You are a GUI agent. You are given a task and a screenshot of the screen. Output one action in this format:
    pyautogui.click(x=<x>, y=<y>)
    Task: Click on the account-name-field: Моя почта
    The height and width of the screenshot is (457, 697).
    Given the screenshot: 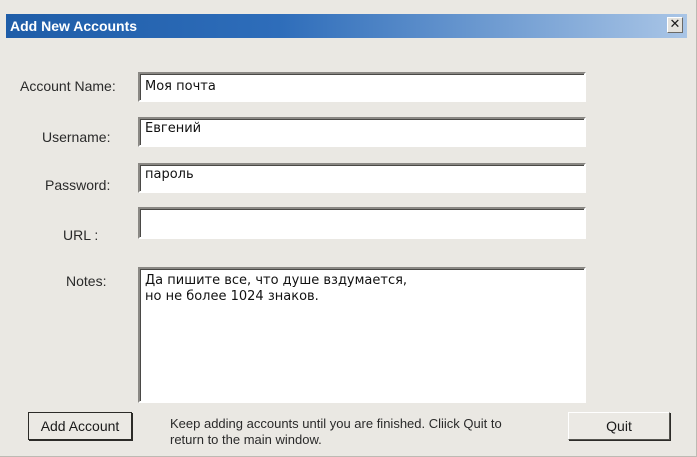 What is the action you would take?
    pyautogui.click(x=362, y=87)
    